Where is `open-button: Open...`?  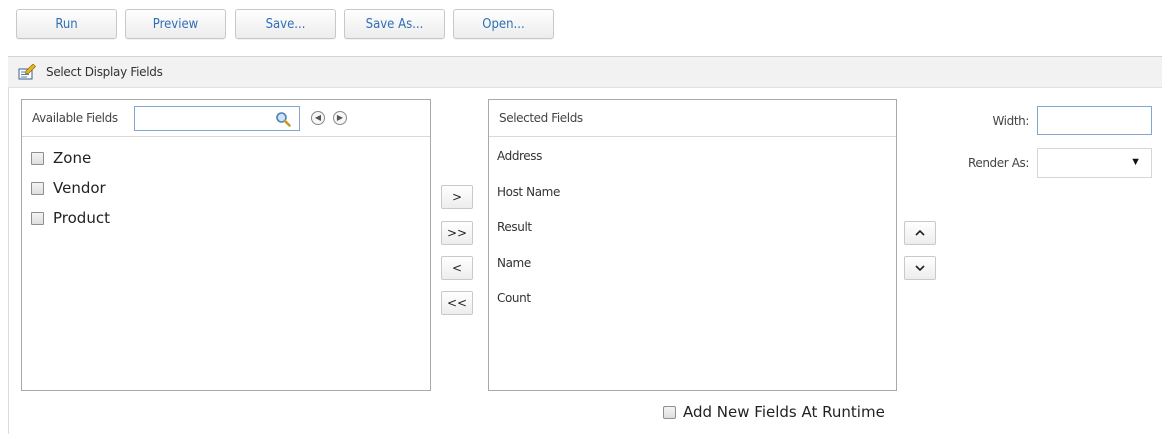 open-button: Open... is located at coordinates (503, 24).